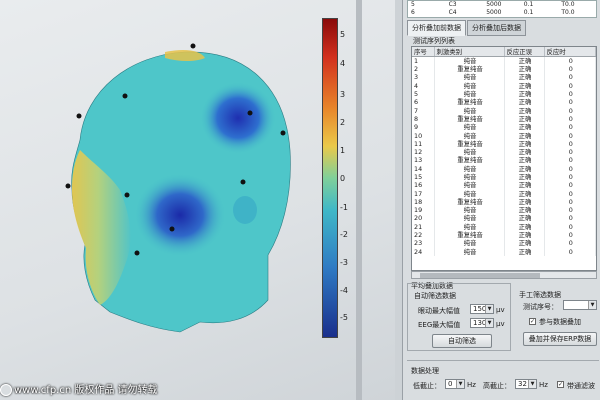 Image resolution: width=600 pixels, height=400 pixels. Describe the element at coordinates (423, 119) in the screenshot. I see `cell-index: 8` at that location.